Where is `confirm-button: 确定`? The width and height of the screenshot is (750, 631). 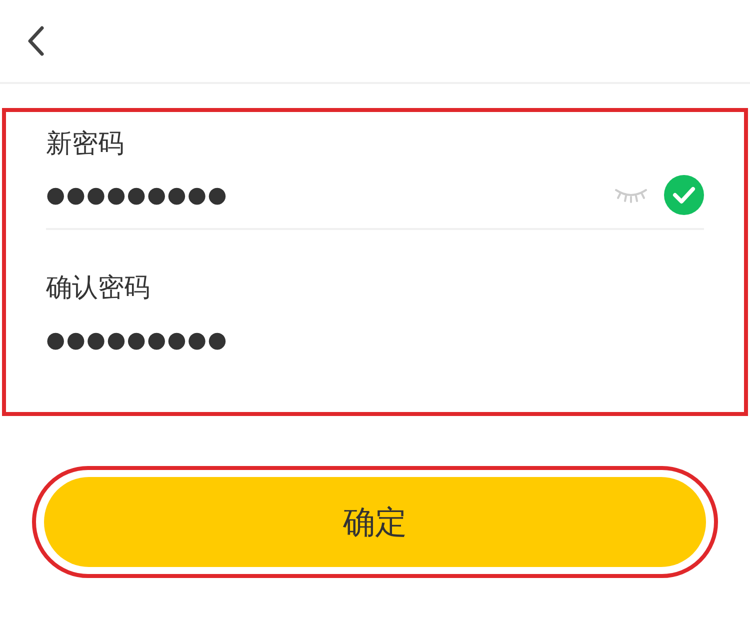 confirm-button: 确定 is located at coordinates (375, 522).